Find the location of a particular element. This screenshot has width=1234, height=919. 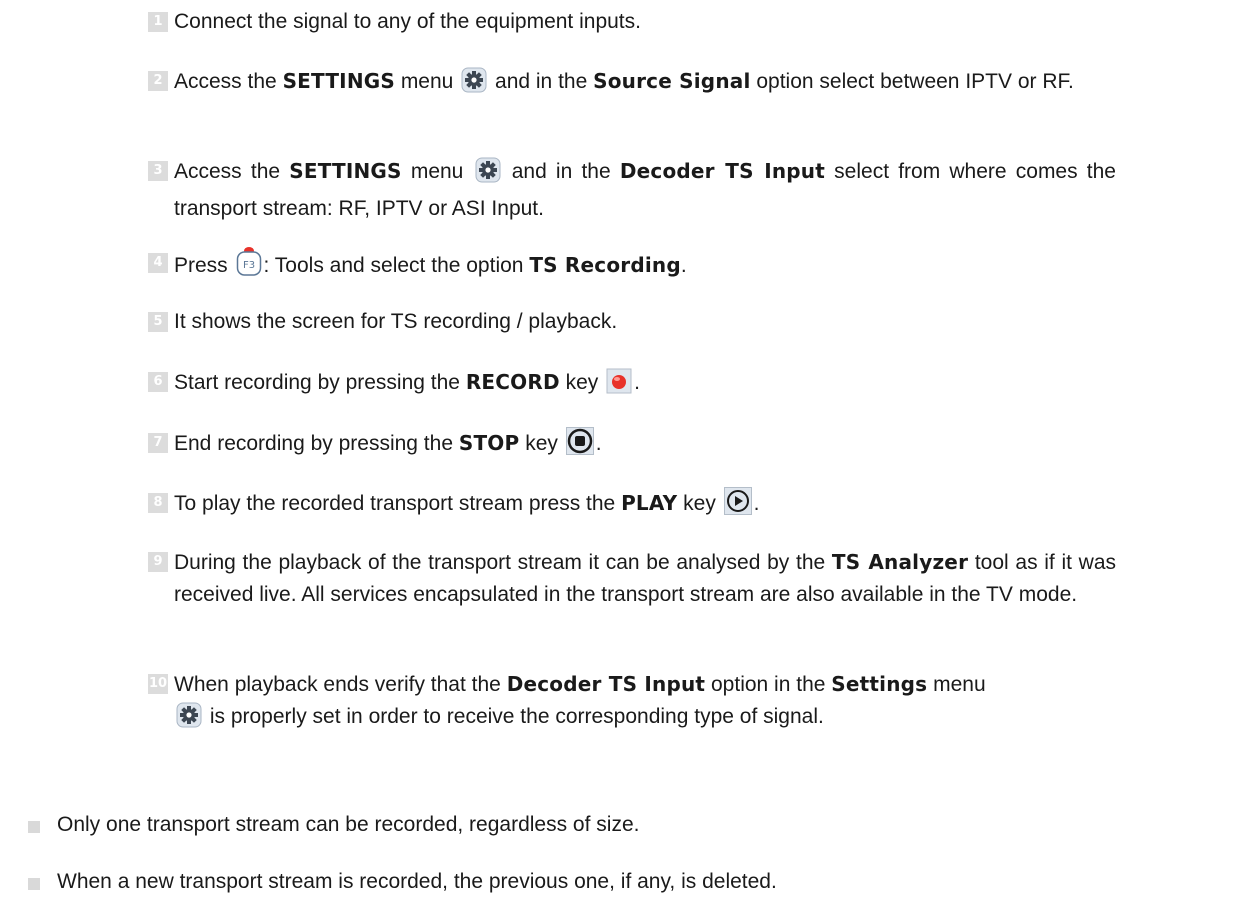

step-number: 9 is located at coordinates (158, 562).